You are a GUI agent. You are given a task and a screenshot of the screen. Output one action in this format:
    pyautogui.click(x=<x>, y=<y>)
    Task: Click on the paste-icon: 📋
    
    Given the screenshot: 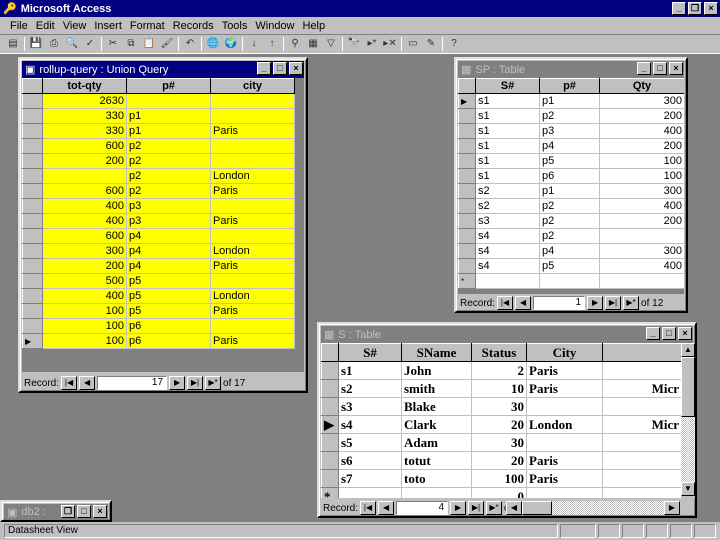 What is the action you would take?
    pyautogui.click(x=149, y=44)
    